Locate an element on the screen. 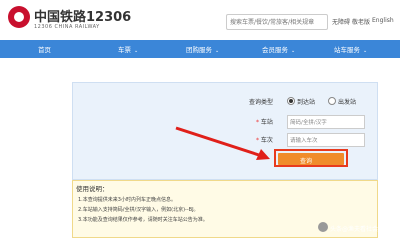 This screenshot has height=240, width=400. note-line-1: 1.本查询提供未来3小时内列车正晚点信息。 is located at coordinates (127, 200).